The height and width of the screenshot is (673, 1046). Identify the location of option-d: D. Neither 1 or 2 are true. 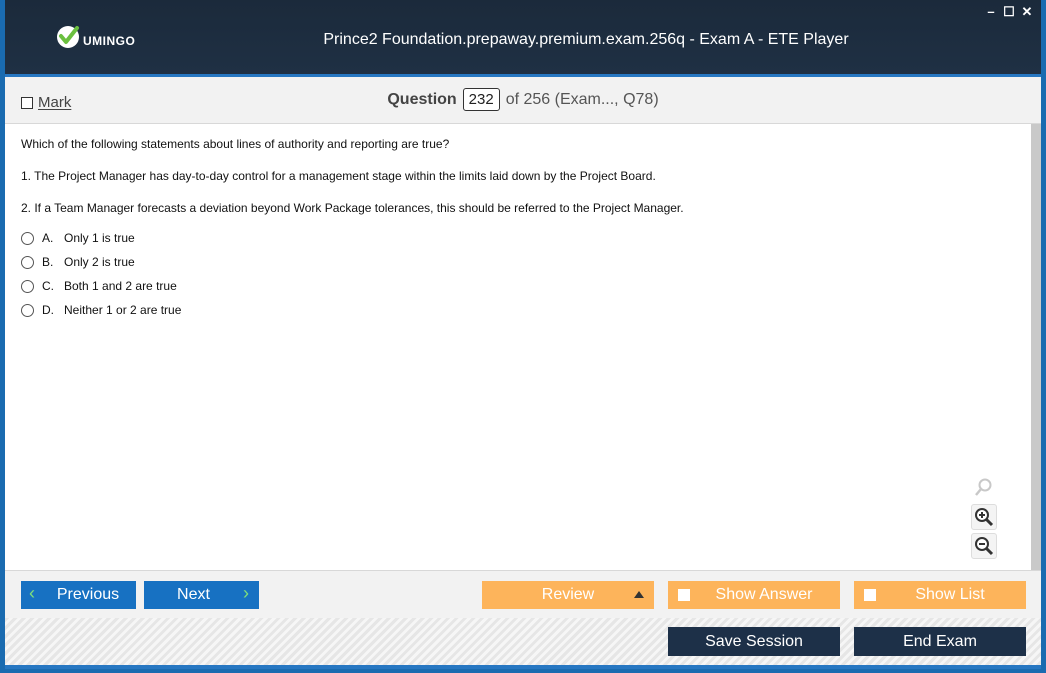
(101, 310).